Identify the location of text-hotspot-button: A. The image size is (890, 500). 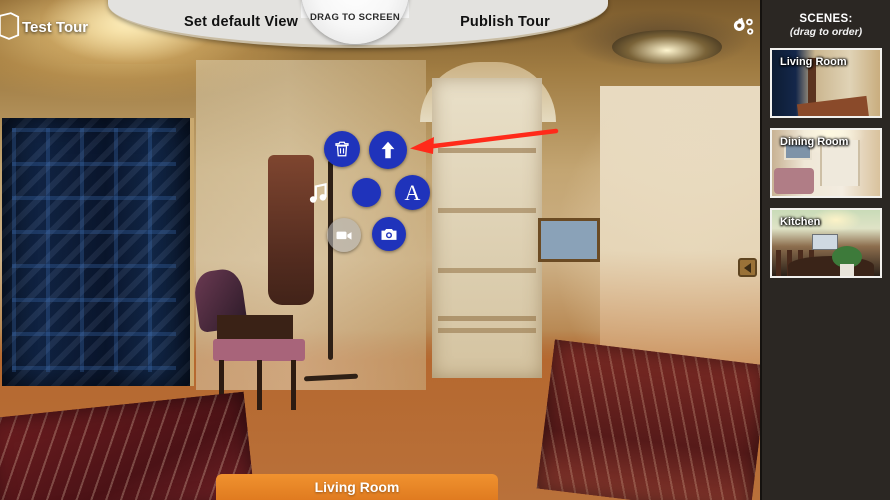
(412, 192).